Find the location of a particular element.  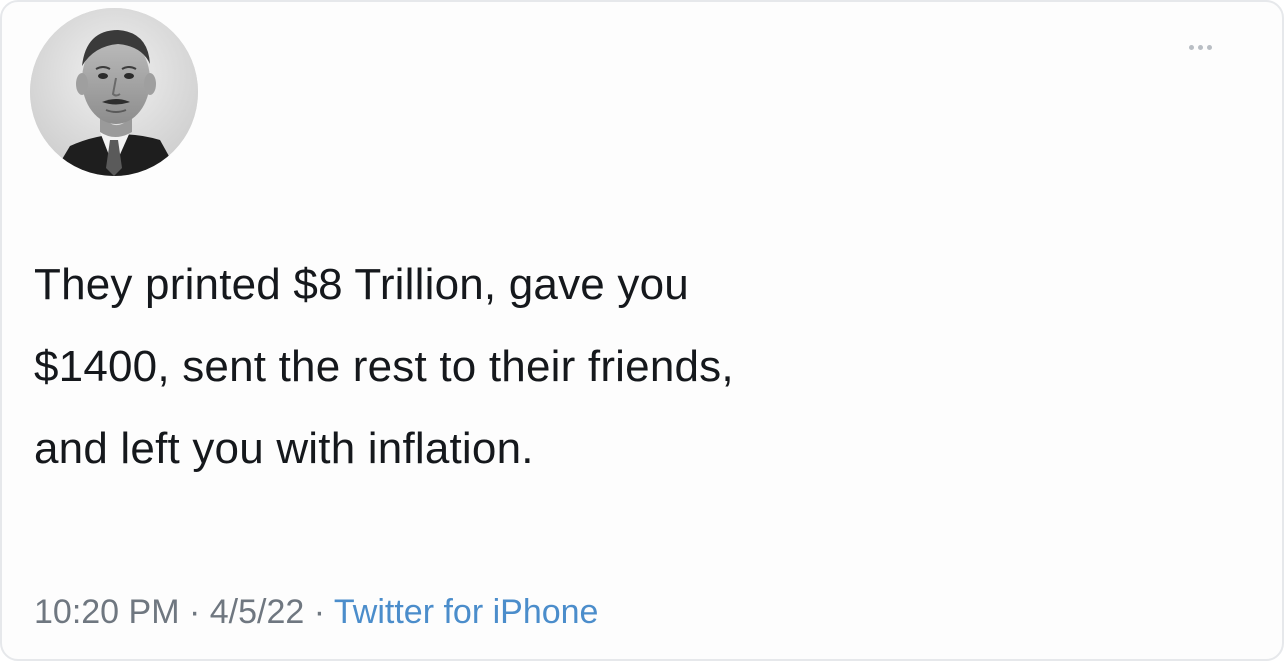

avatar is located at coordinates (114, 92).